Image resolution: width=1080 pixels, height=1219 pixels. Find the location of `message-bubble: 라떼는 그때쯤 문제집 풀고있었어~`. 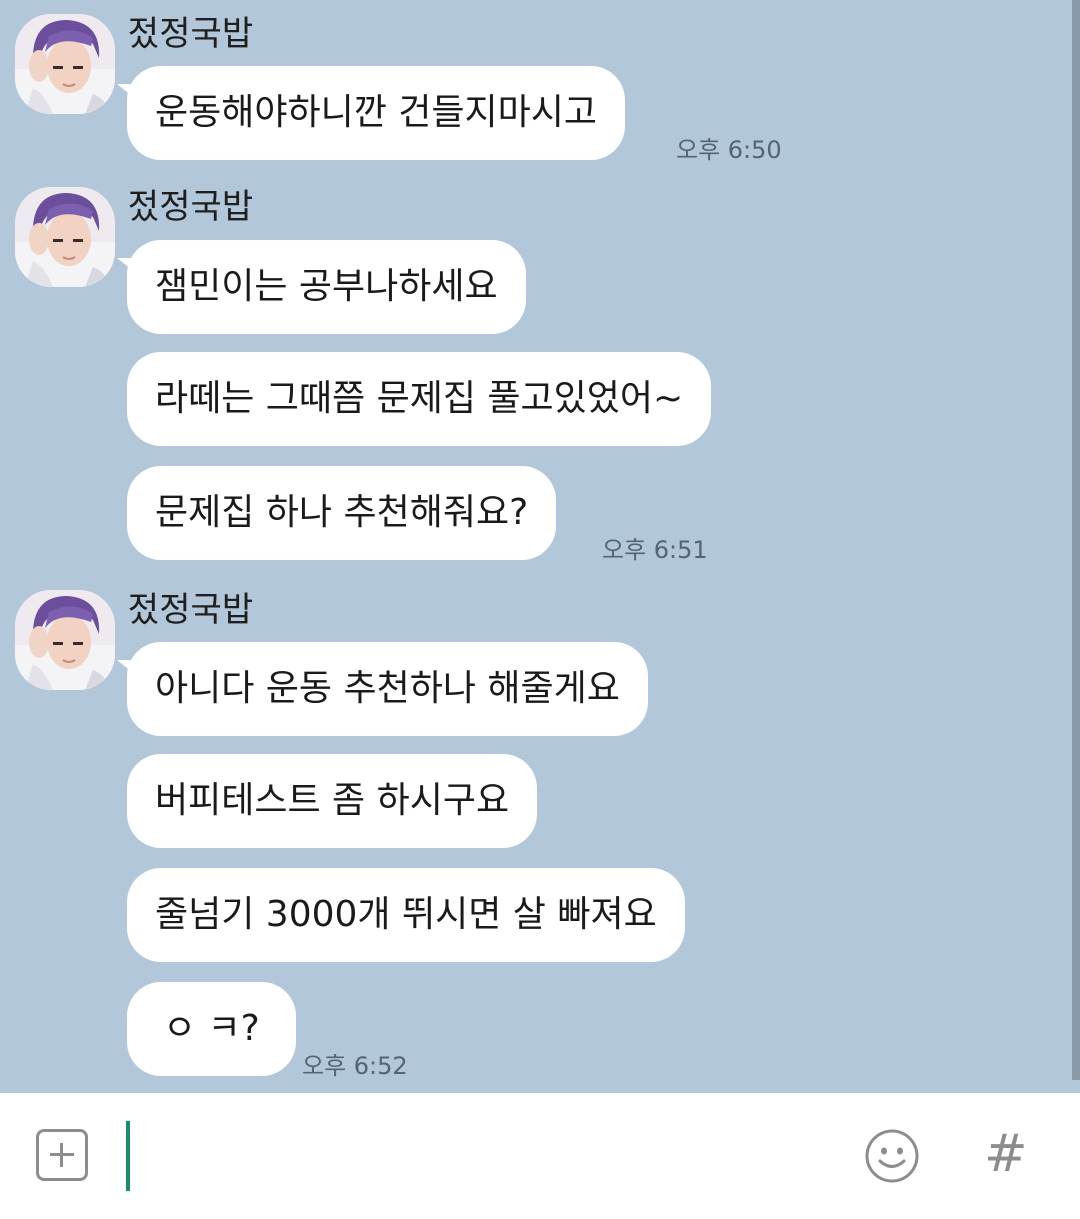

message-bubble: 라떼는 그때쯤 문제집 풀고있었어~ is located at coordinates (419, 399).